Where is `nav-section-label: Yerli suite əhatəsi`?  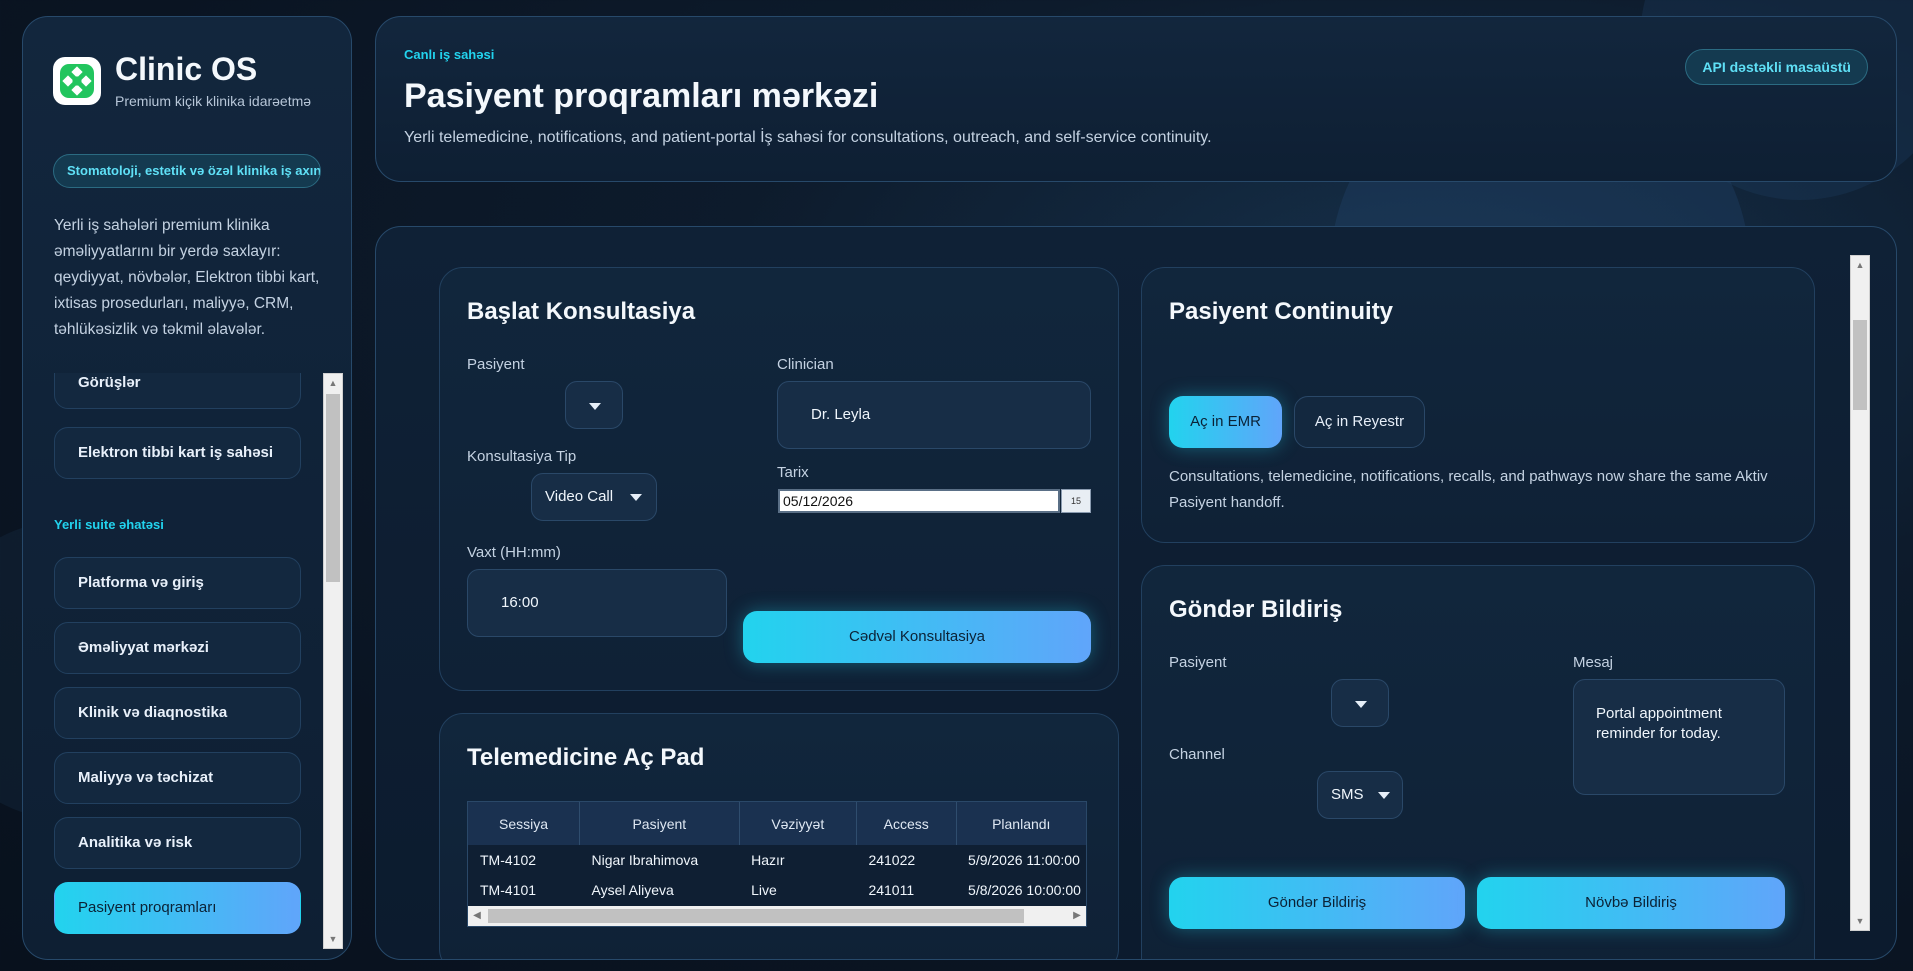
nav-section-label: Yerli suite əhatəsi is located at coordinates (109, 524).